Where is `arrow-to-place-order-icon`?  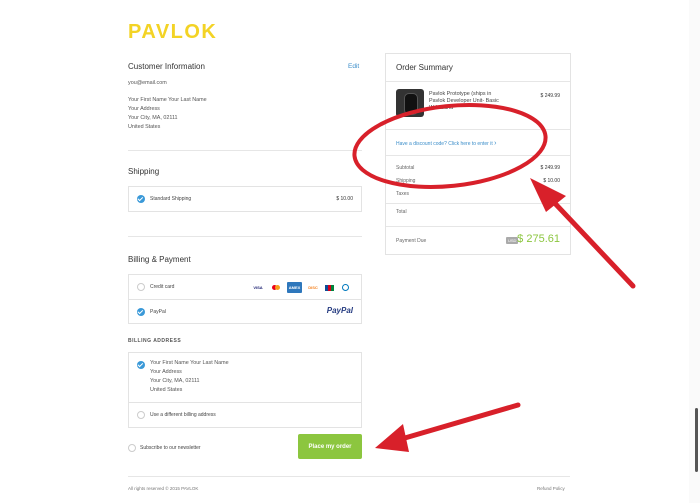 arrow-to-place-order-icon is located at coordinates (448, 427).